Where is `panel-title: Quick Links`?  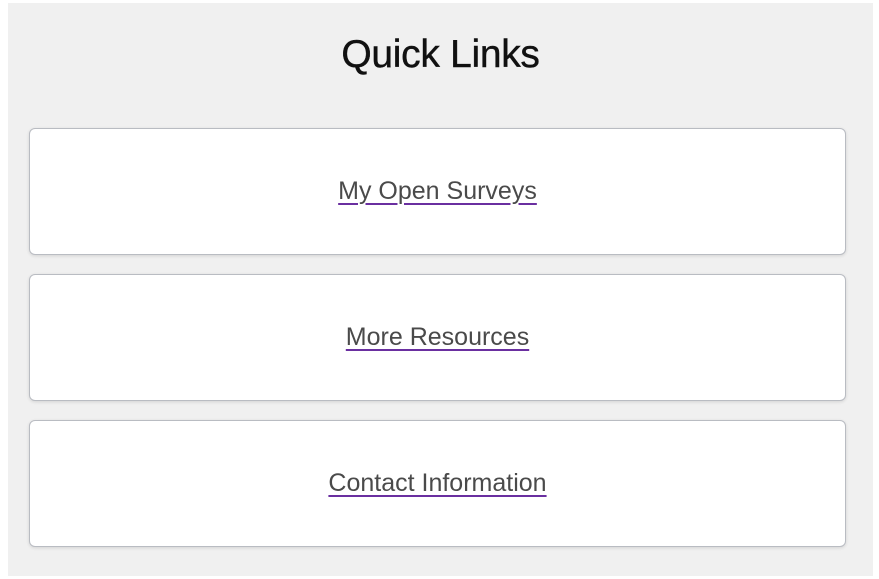 panel-title: Quick Links is located at coordinates (440, 54).